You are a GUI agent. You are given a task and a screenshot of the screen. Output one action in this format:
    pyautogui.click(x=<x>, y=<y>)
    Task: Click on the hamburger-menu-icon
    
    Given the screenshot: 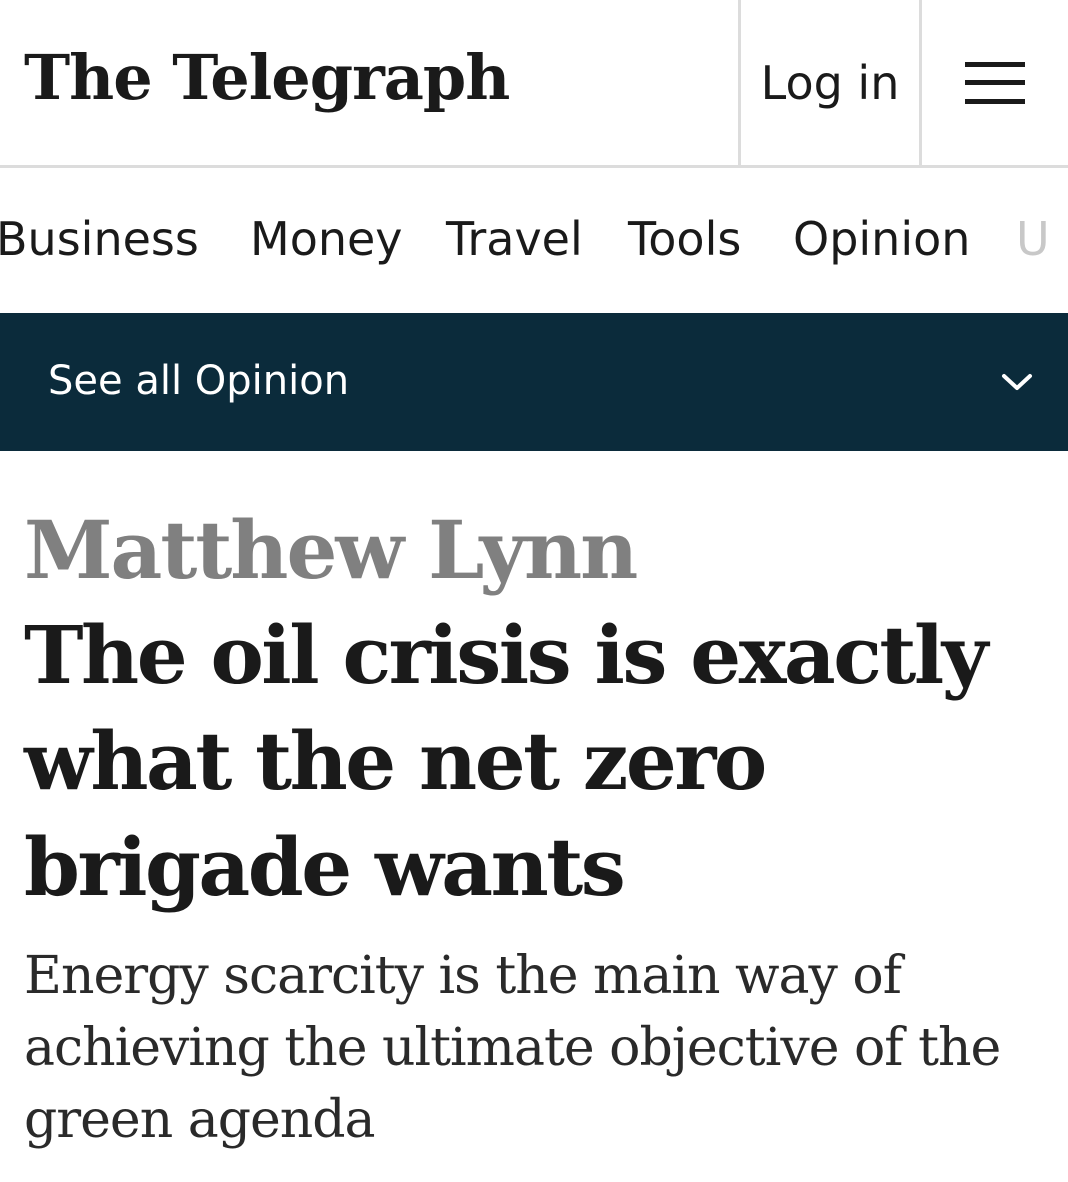 What is the action you would take?
    pyautogui.click(x=995, y=82)
    